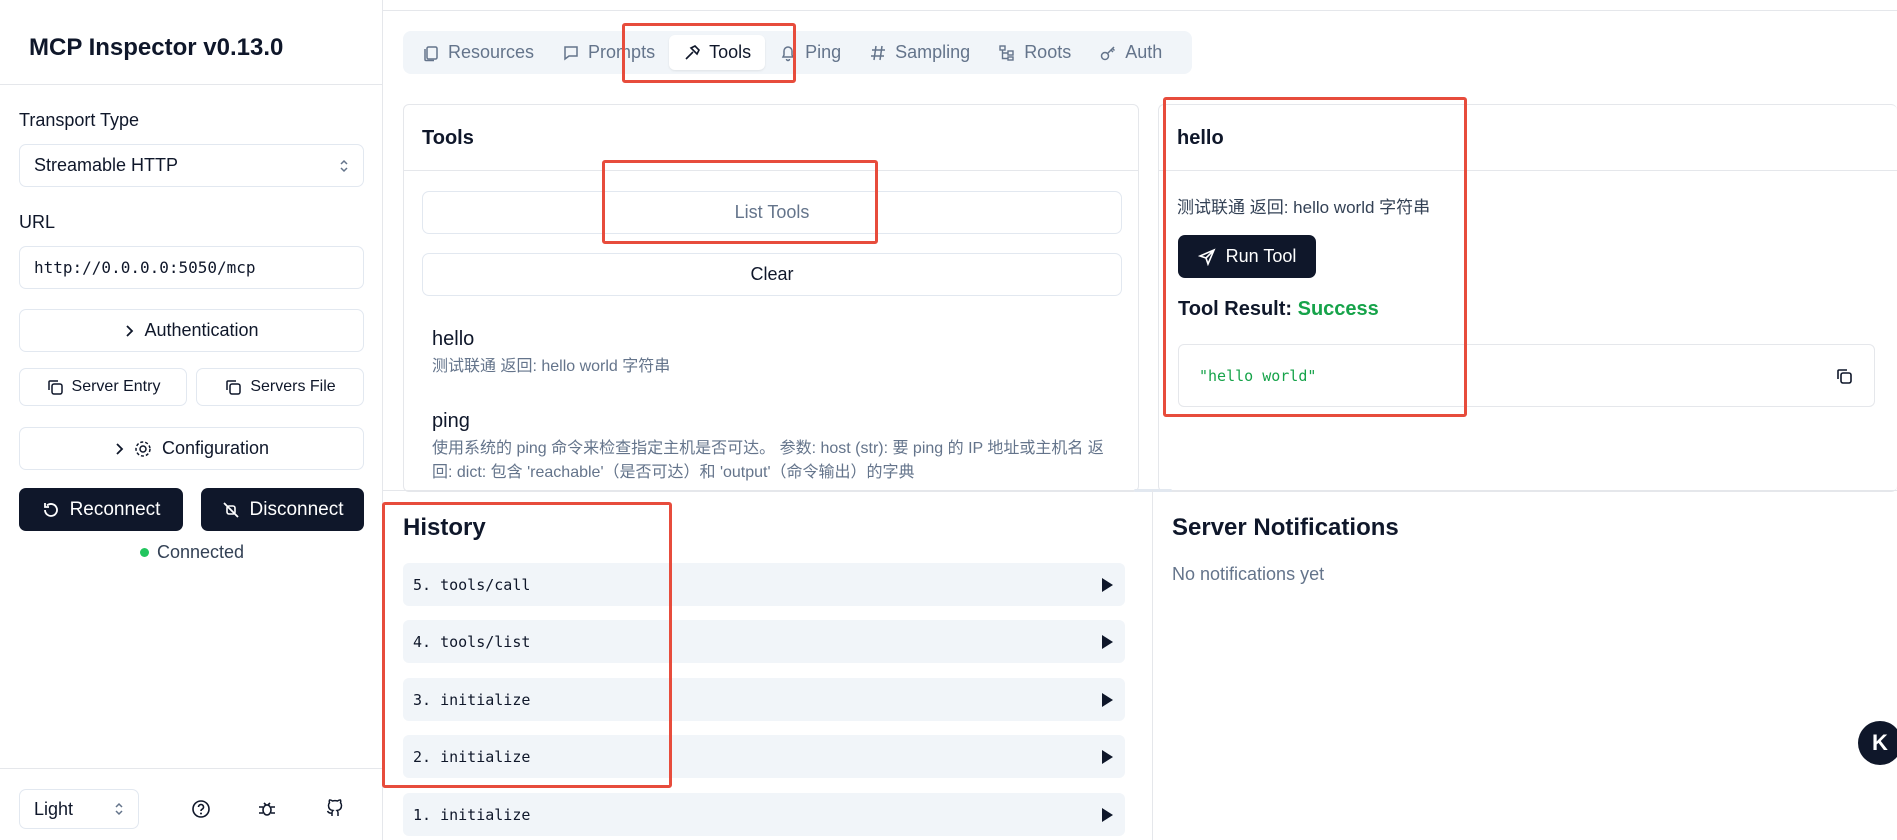  Describe the element at coordinates (1153, 490) in the screenshot. I see `resize-handle` at that location.